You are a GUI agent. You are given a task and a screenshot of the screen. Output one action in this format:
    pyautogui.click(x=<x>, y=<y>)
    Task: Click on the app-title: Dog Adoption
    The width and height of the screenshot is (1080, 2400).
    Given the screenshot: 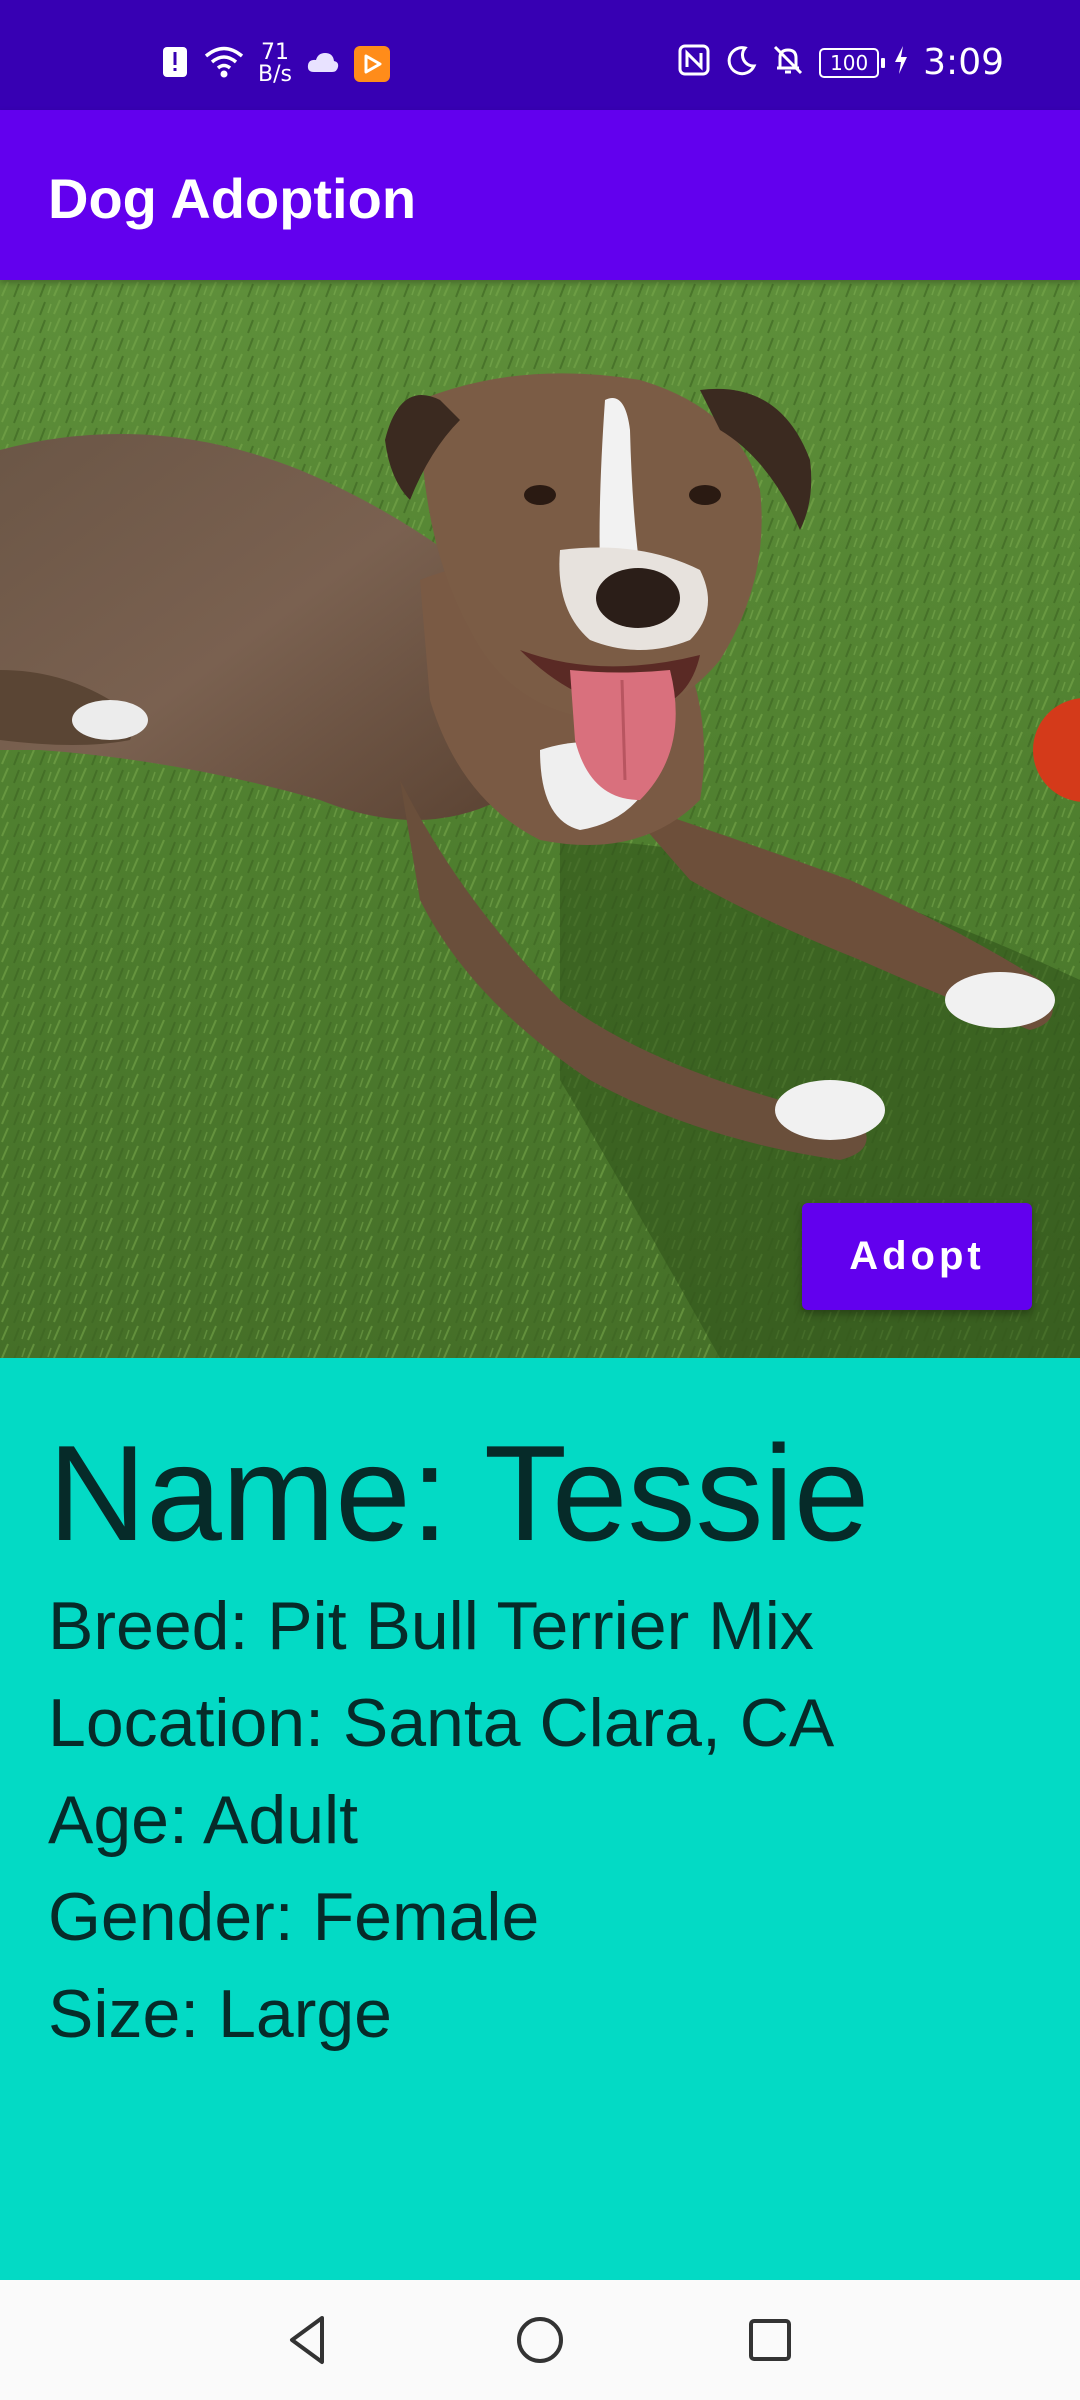 What is the action you would take?
    pyautogui.click(x=232, y=198)
    